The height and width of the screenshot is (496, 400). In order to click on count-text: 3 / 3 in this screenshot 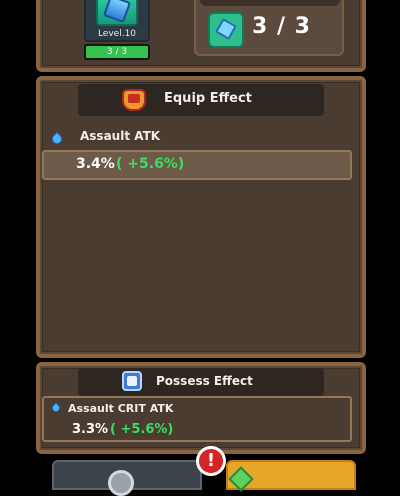, I will do `click(281, 26)`.